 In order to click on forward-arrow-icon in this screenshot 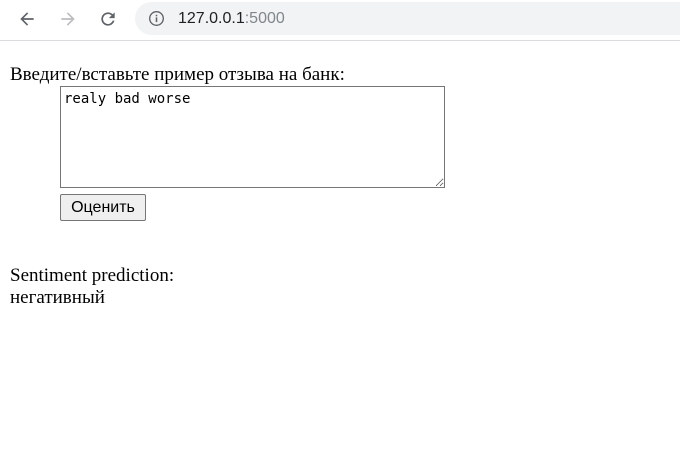, I will do `click(68, 19)`.